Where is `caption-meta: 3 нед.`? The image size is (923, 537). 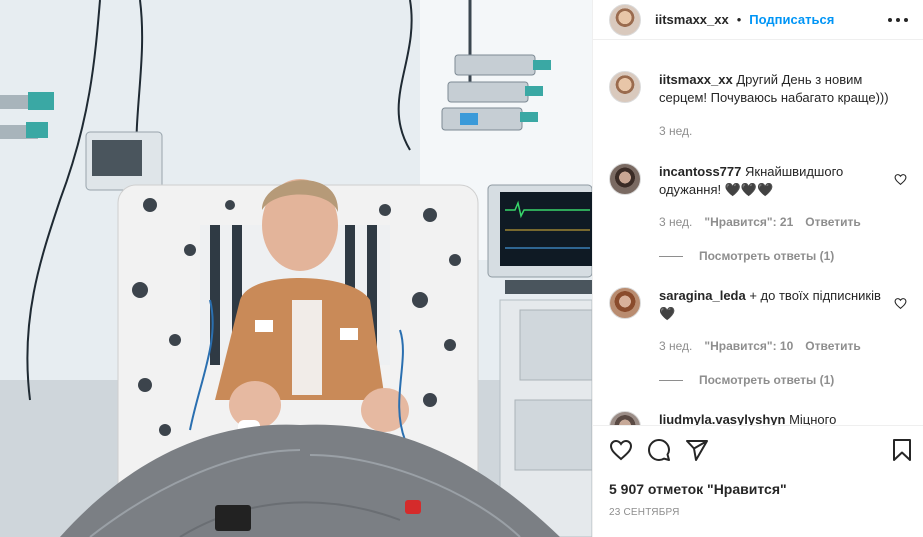 caption-meta: 3 нед. is located at coordinates (675, 131).